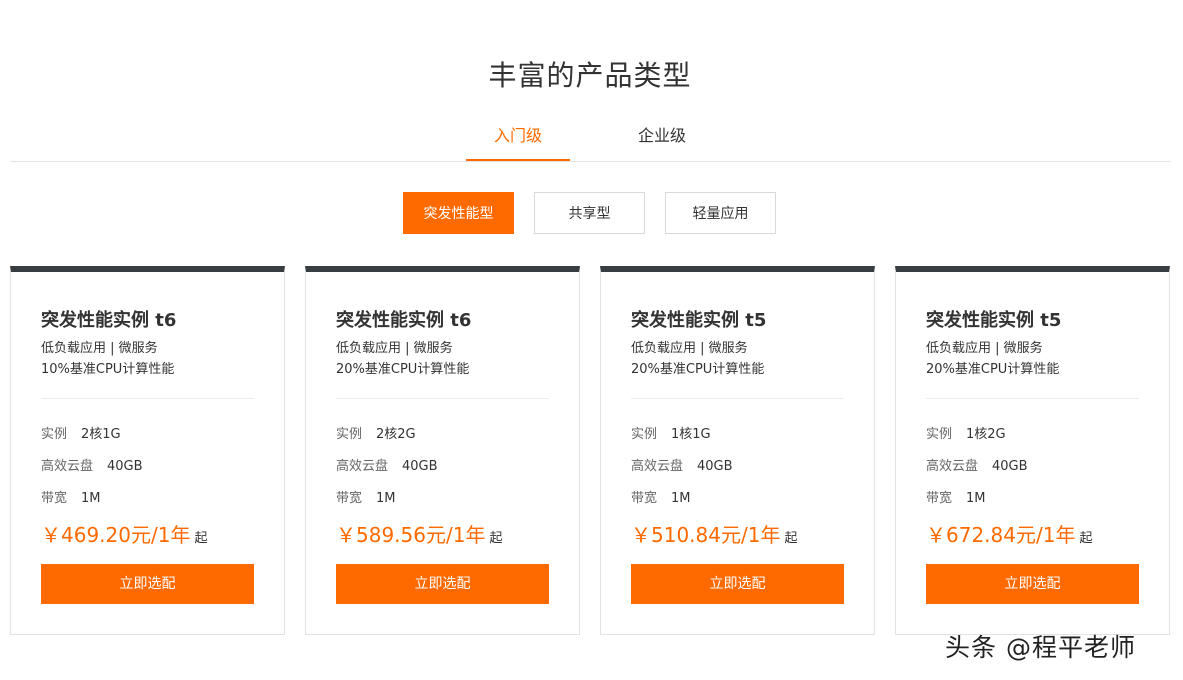  What do you see at coordinates (108, 369) in the screenshot?
I see `card-cpu-baseline: 10%基准CPU计算性能` at bounding box center [108, 369].